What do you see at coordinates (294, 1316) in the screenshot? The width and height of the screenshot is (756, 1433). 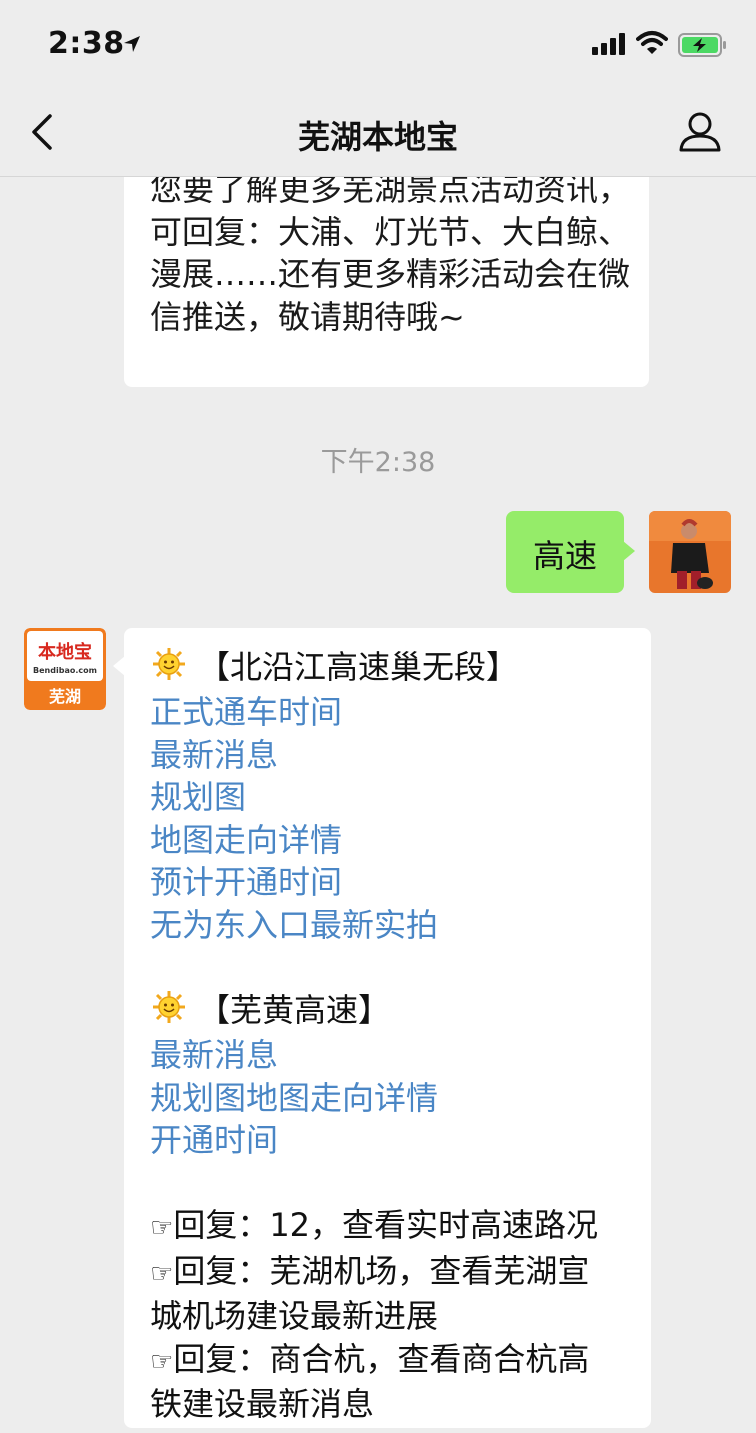 I see `tip-airport-cont: 城机场建设最新进展` at bounding box center [294, 1316].